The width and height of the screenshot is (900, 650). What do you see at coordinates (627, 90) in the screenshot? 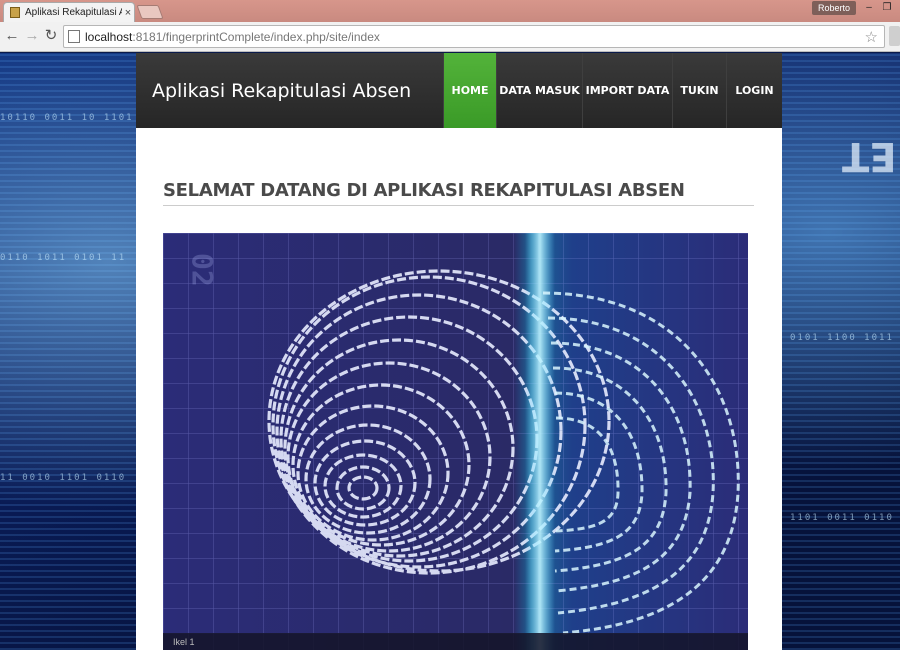
I see `nav-import-data: IMPORT DATA` at bounding box center [627, 90].